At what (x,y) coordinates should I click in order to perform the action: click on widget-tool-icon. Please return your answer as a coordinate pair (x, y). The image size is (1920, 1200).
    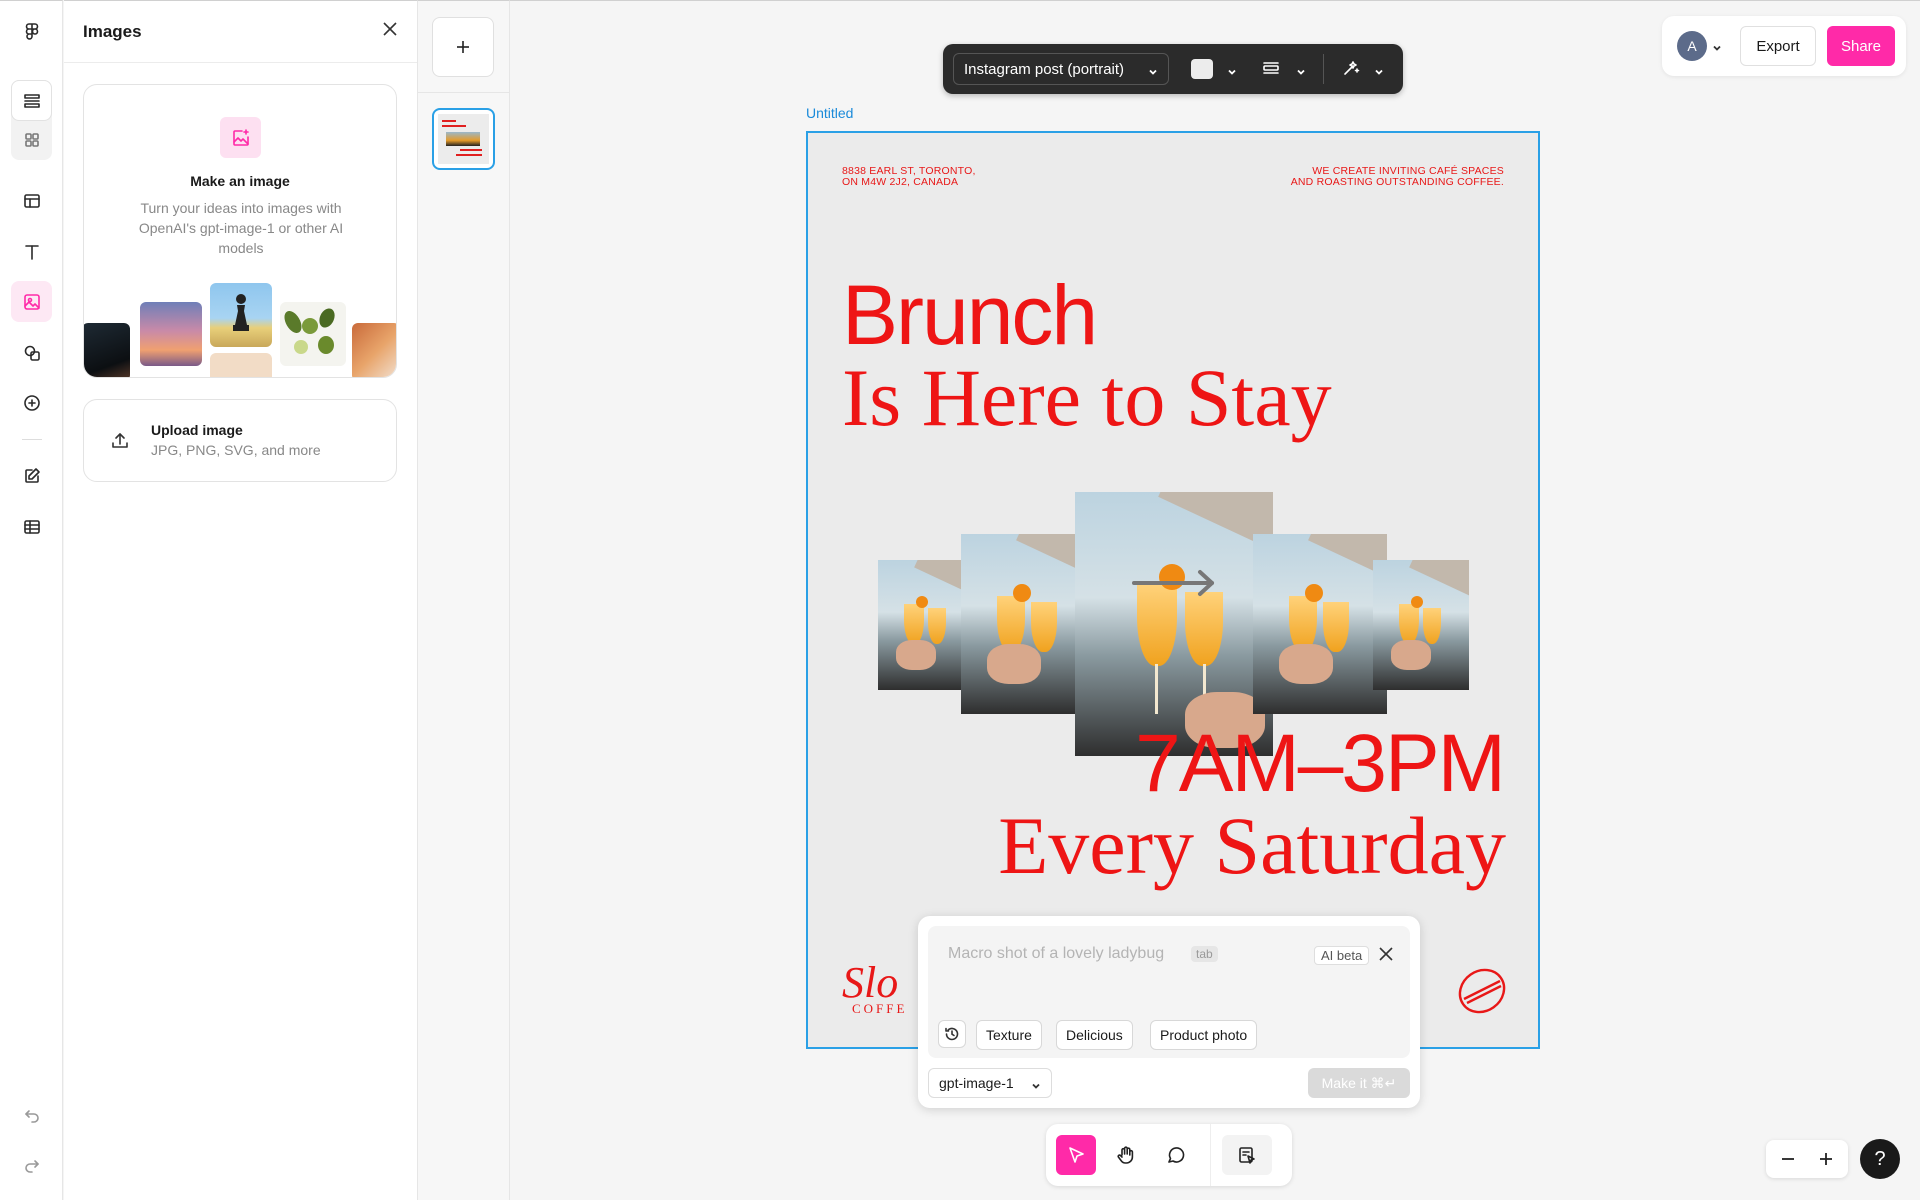
    Looking at the image, I should click on (1247, 1155).